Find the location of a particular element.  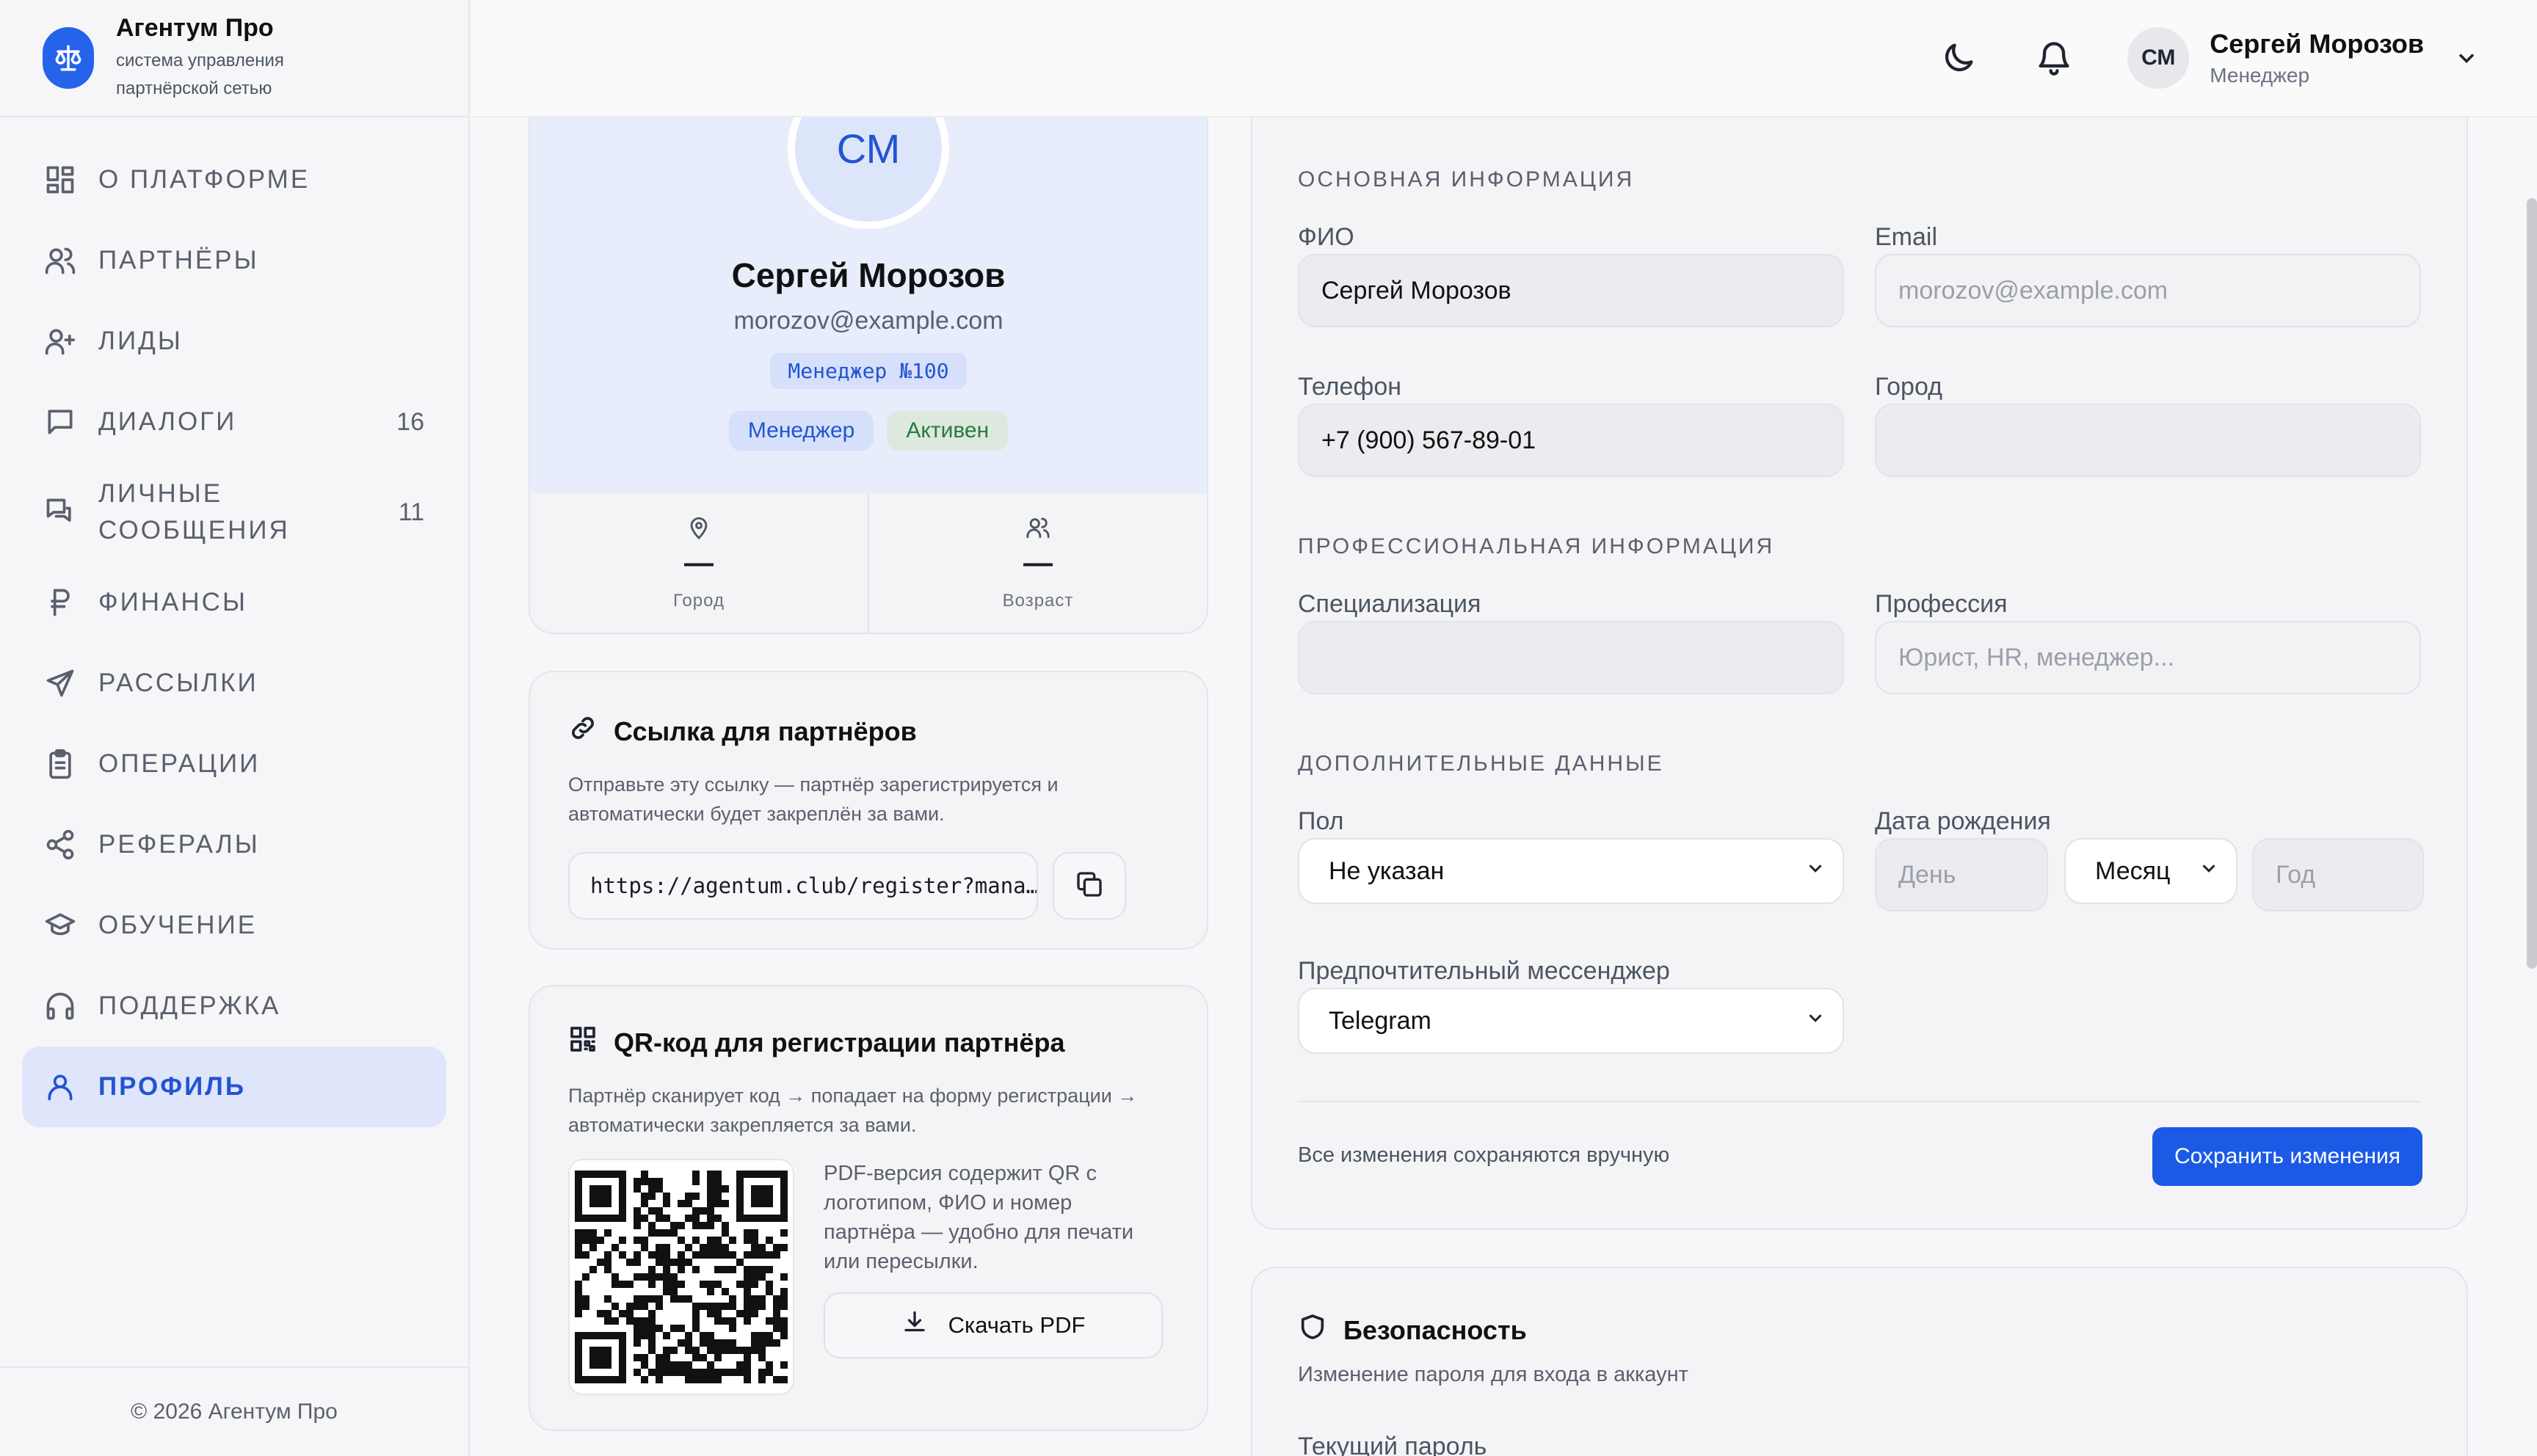

sidebar-item-referrals: РЕФЕРАЛЫ is located at coordinates (234, 844).